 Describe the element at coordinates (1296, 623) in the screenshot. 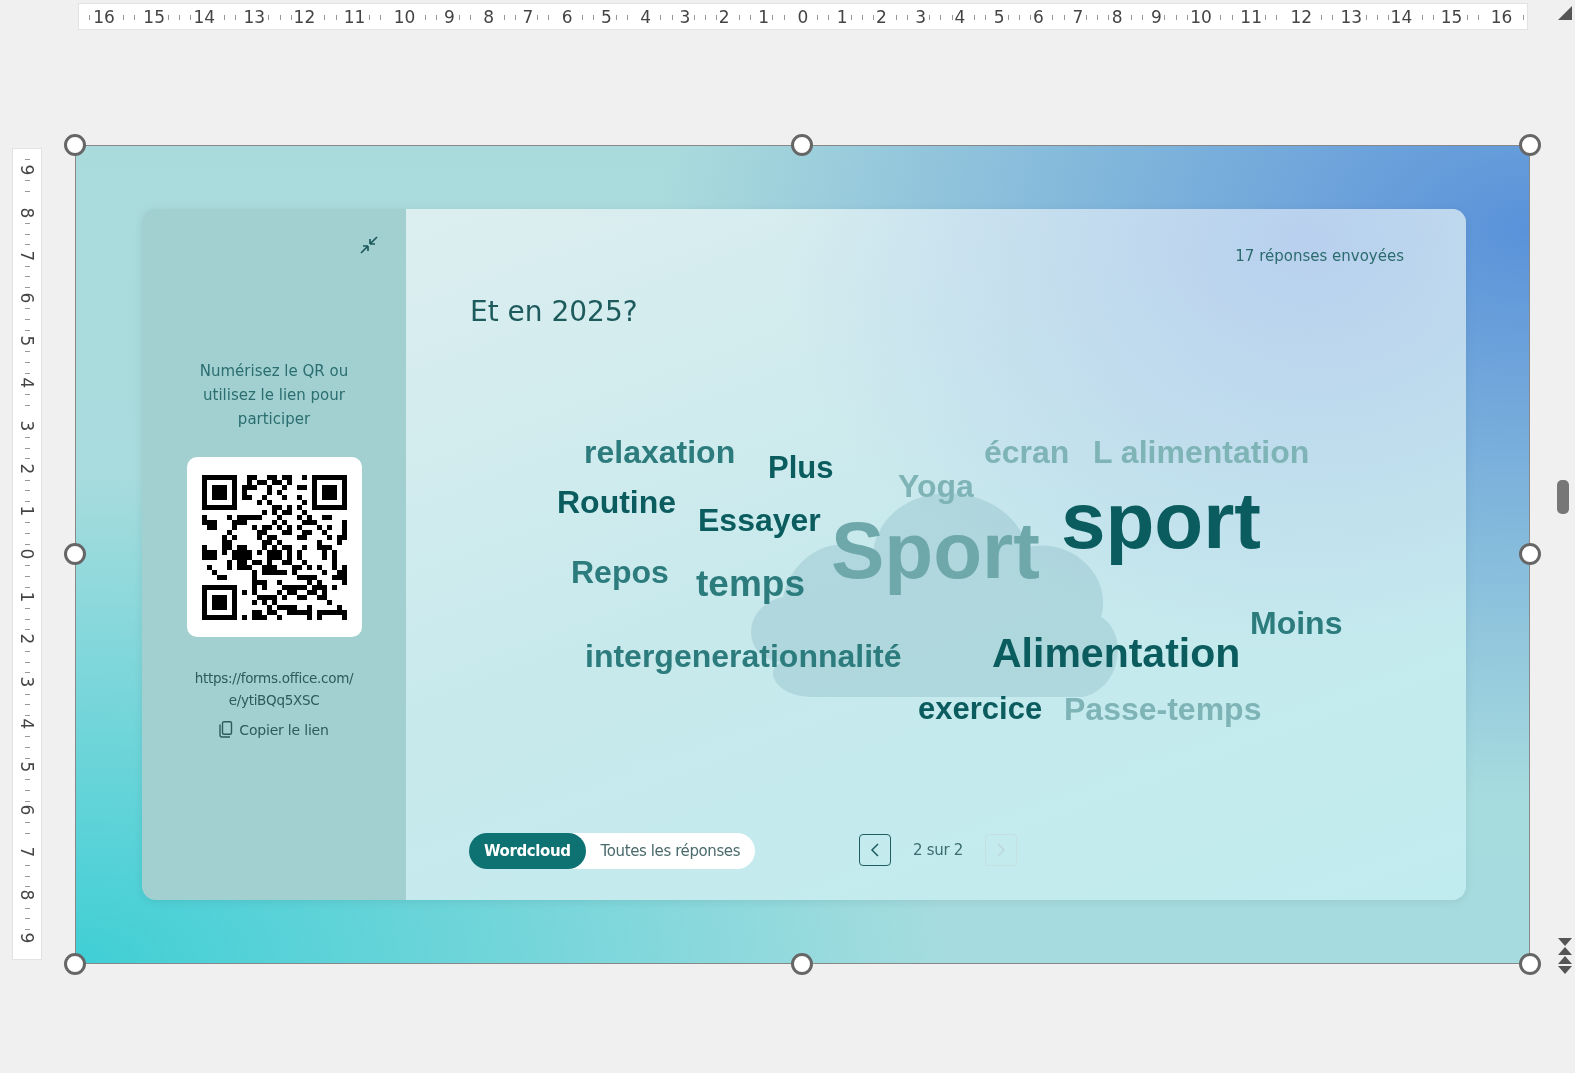

I see `cloud-word: Moins` at that location.